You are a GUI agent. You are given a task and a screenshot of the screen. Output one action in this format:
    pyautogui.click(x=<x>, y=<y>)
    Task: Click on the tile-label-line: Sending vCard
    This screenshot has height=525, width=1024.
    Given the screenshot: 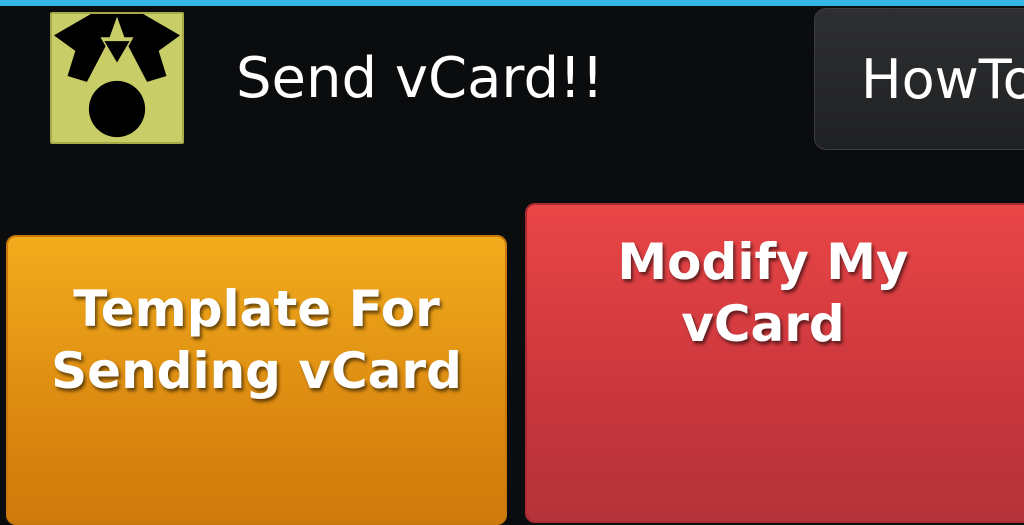 What is the action you would take?
    pyautogui.click(x=256, y=371)
    